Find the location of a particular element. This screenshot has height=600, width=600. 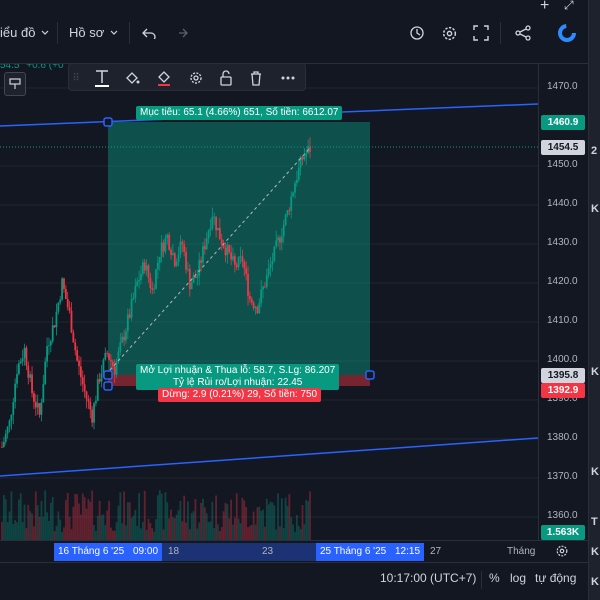

range-band is located at coordinates (239, 552).